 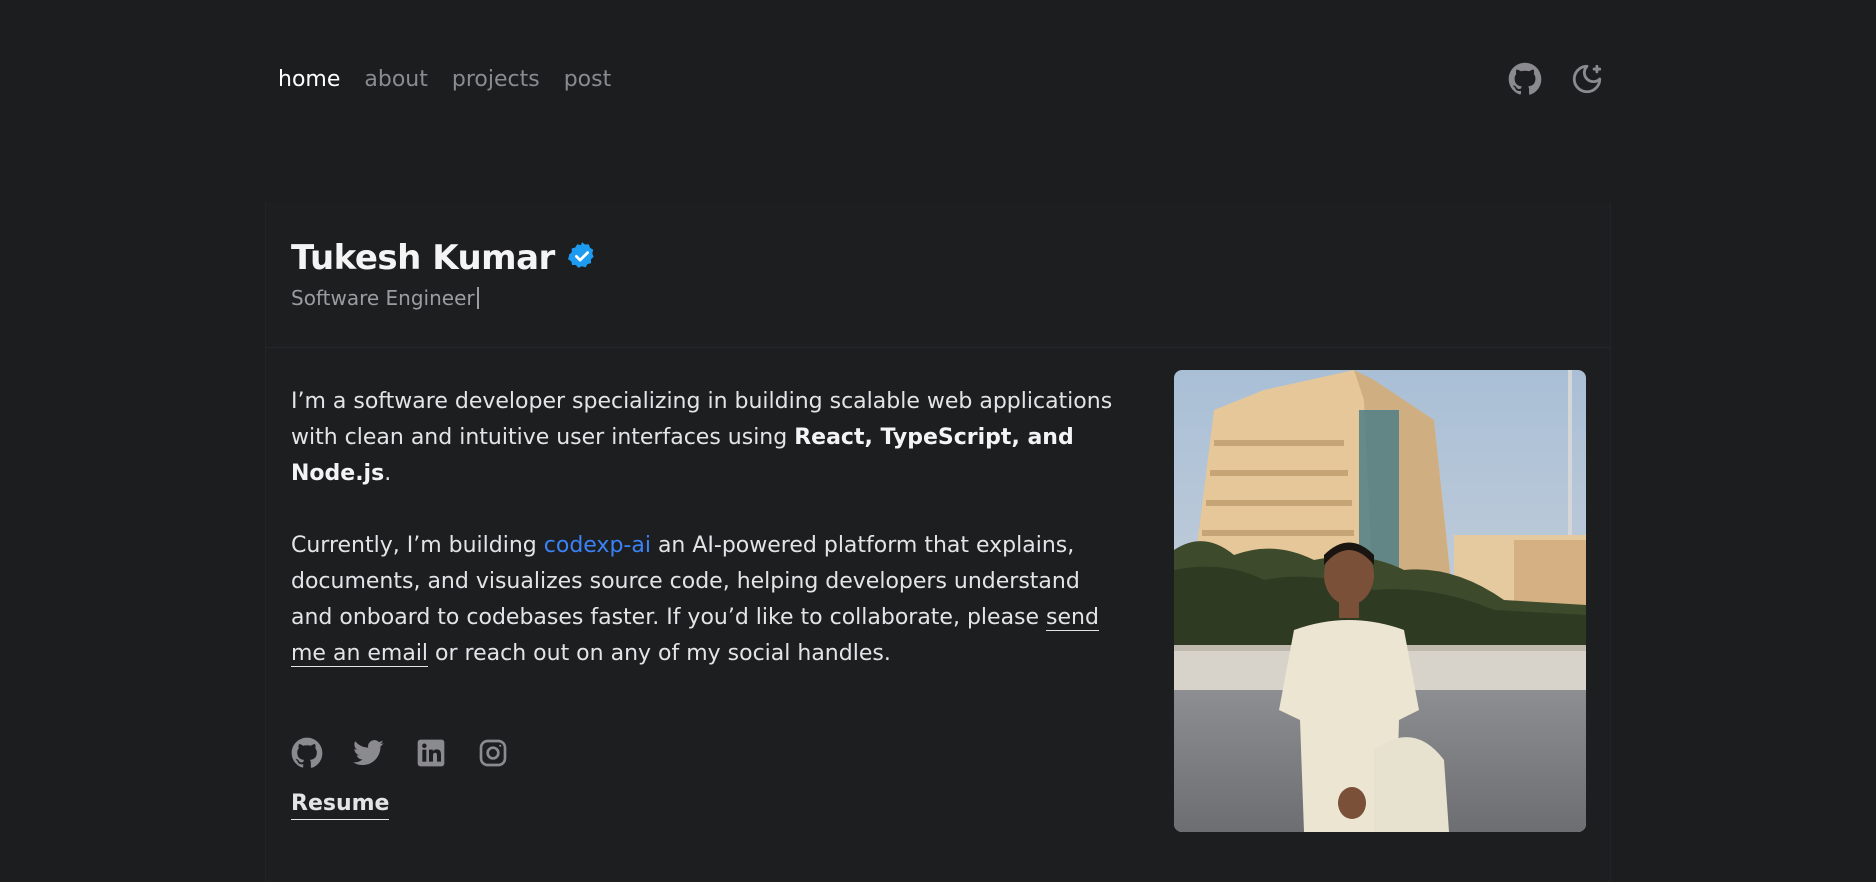 I want to click on linkedin-icon, so click(x=431, y=753).